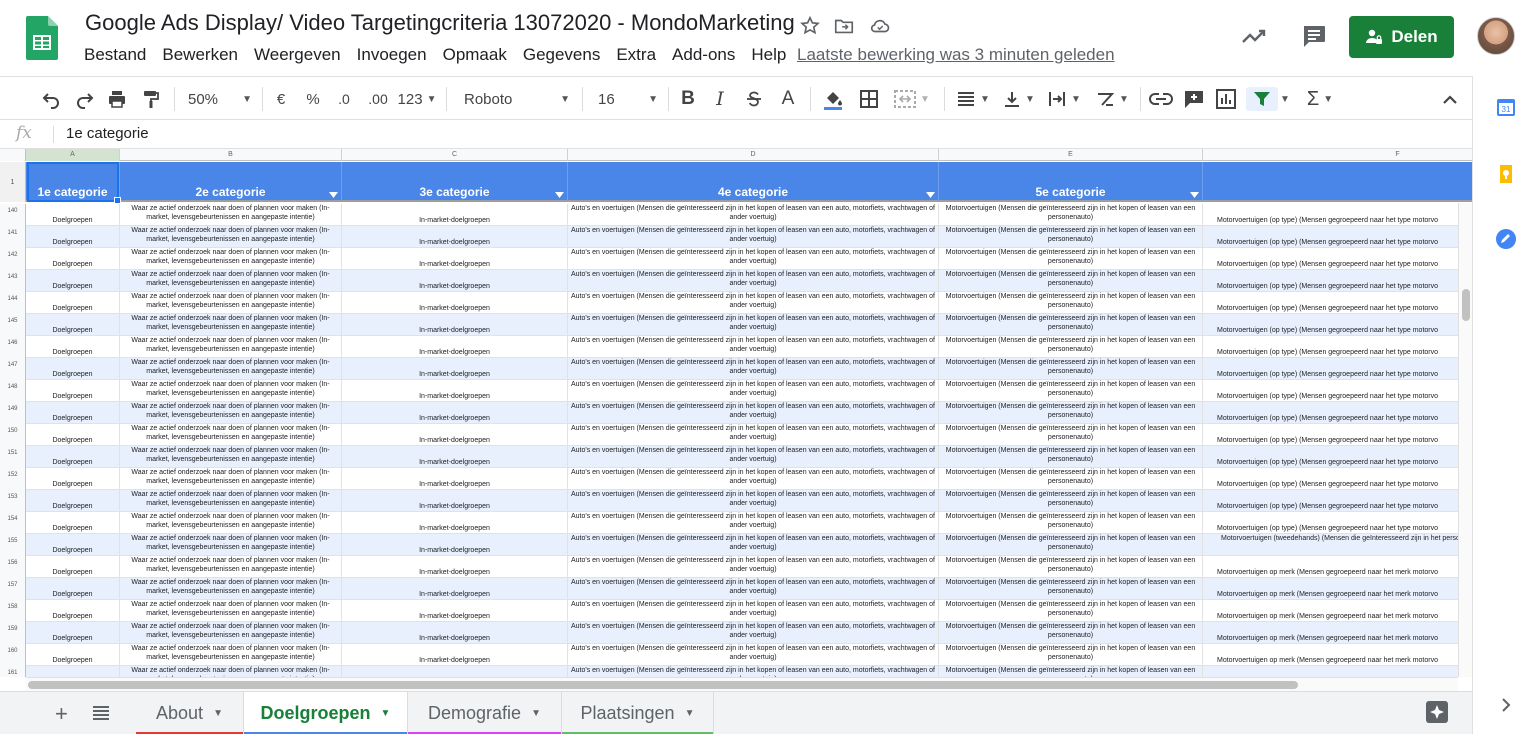 Image resolution: width=1536 pixels, height=734 pixels. What do you see at coordinates (378, 99) in the screenshot?
I see `increase-decimals-button: .00` at bounding box center [378, 99].